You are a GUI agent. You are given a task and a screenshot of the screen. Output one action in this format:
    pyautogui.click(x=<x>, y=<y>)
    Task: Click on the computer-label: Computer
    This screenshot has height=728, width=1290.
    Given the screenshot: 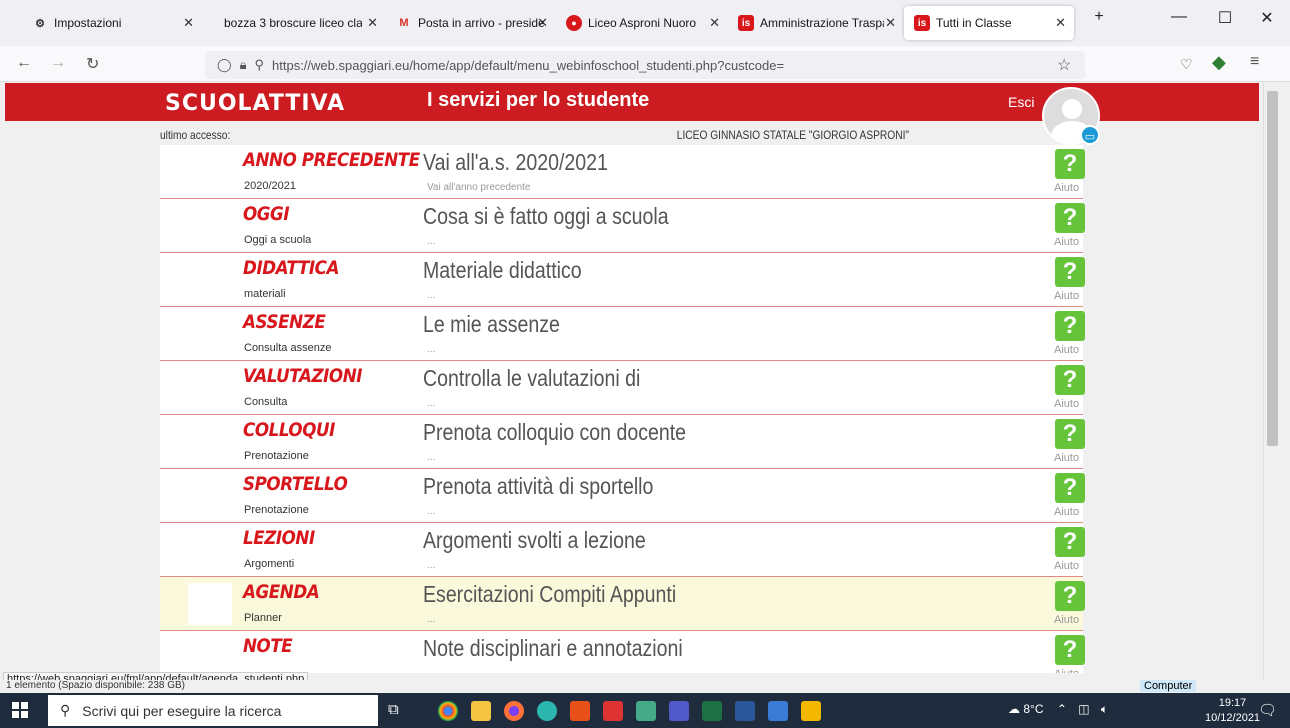 What is the action you would take?
    pyautogui.click(x=1168, y=686)
    